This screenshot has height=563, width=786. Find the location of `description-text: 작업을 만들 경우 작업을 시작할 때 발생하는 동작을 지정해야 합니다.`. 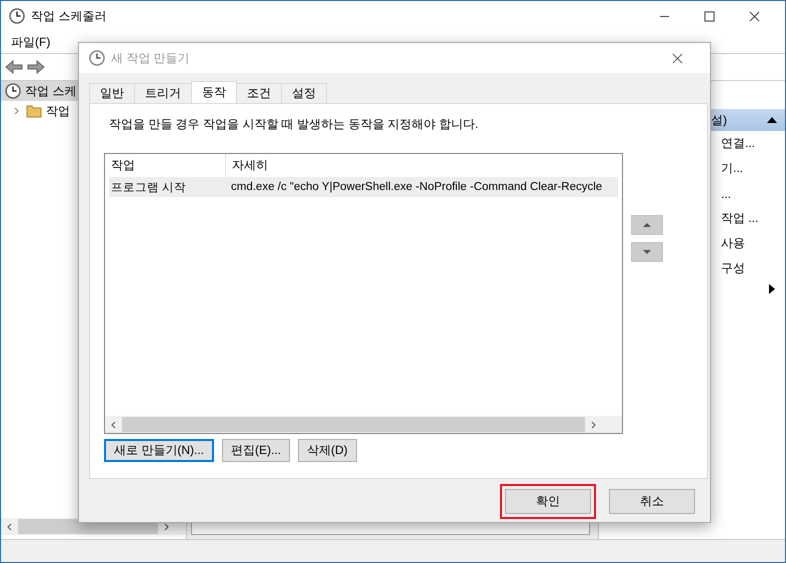

description-text: 작업을 만들 경우 작업을 시작할 때 발생하는 동작을 지정해야 합니다. is located at coordinates (294, 124).